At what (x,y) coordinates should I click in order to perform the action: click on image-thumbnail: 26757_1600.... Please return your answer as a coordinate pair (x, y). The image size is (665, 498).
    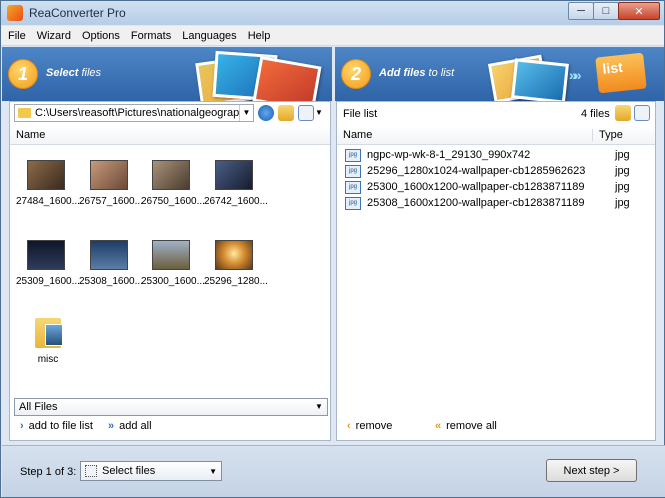
    Looking at the image, I should click on (111, 183).